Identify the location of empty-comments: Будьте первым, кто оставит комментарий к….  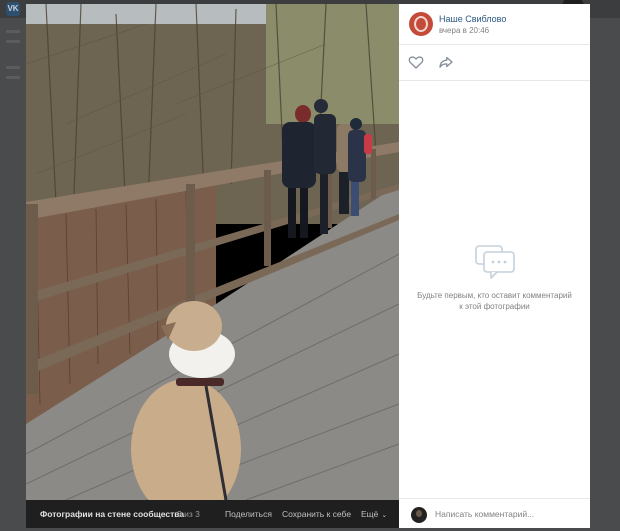
(494, 278).